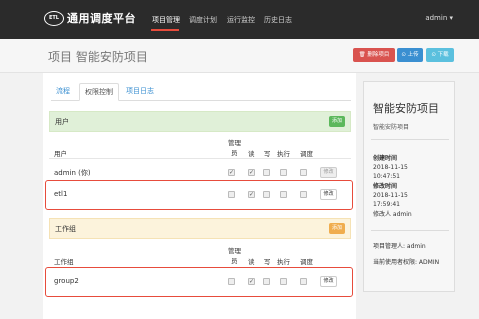  I want to click on col-header-group: 工作组, so click(64, 262).